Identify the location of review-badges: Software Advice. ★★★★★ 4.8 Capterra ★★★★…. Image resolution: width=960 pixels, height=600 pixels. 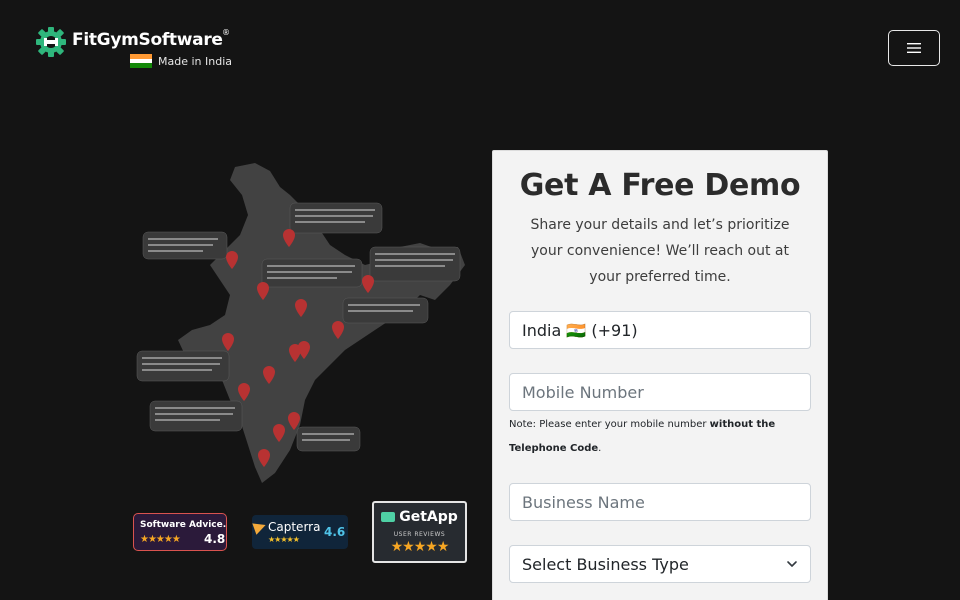
(302, 532).